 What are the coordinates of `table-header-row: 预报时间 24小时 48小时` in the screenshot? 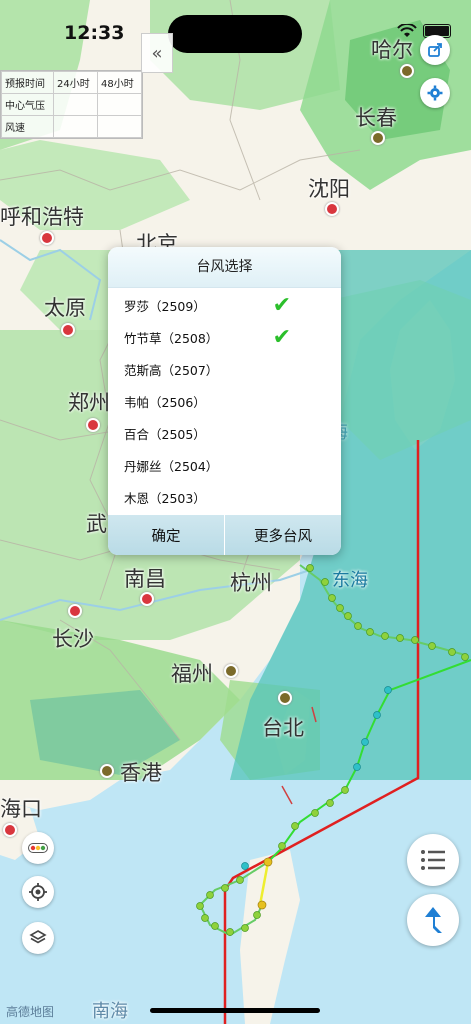 It's located at (71, 82).